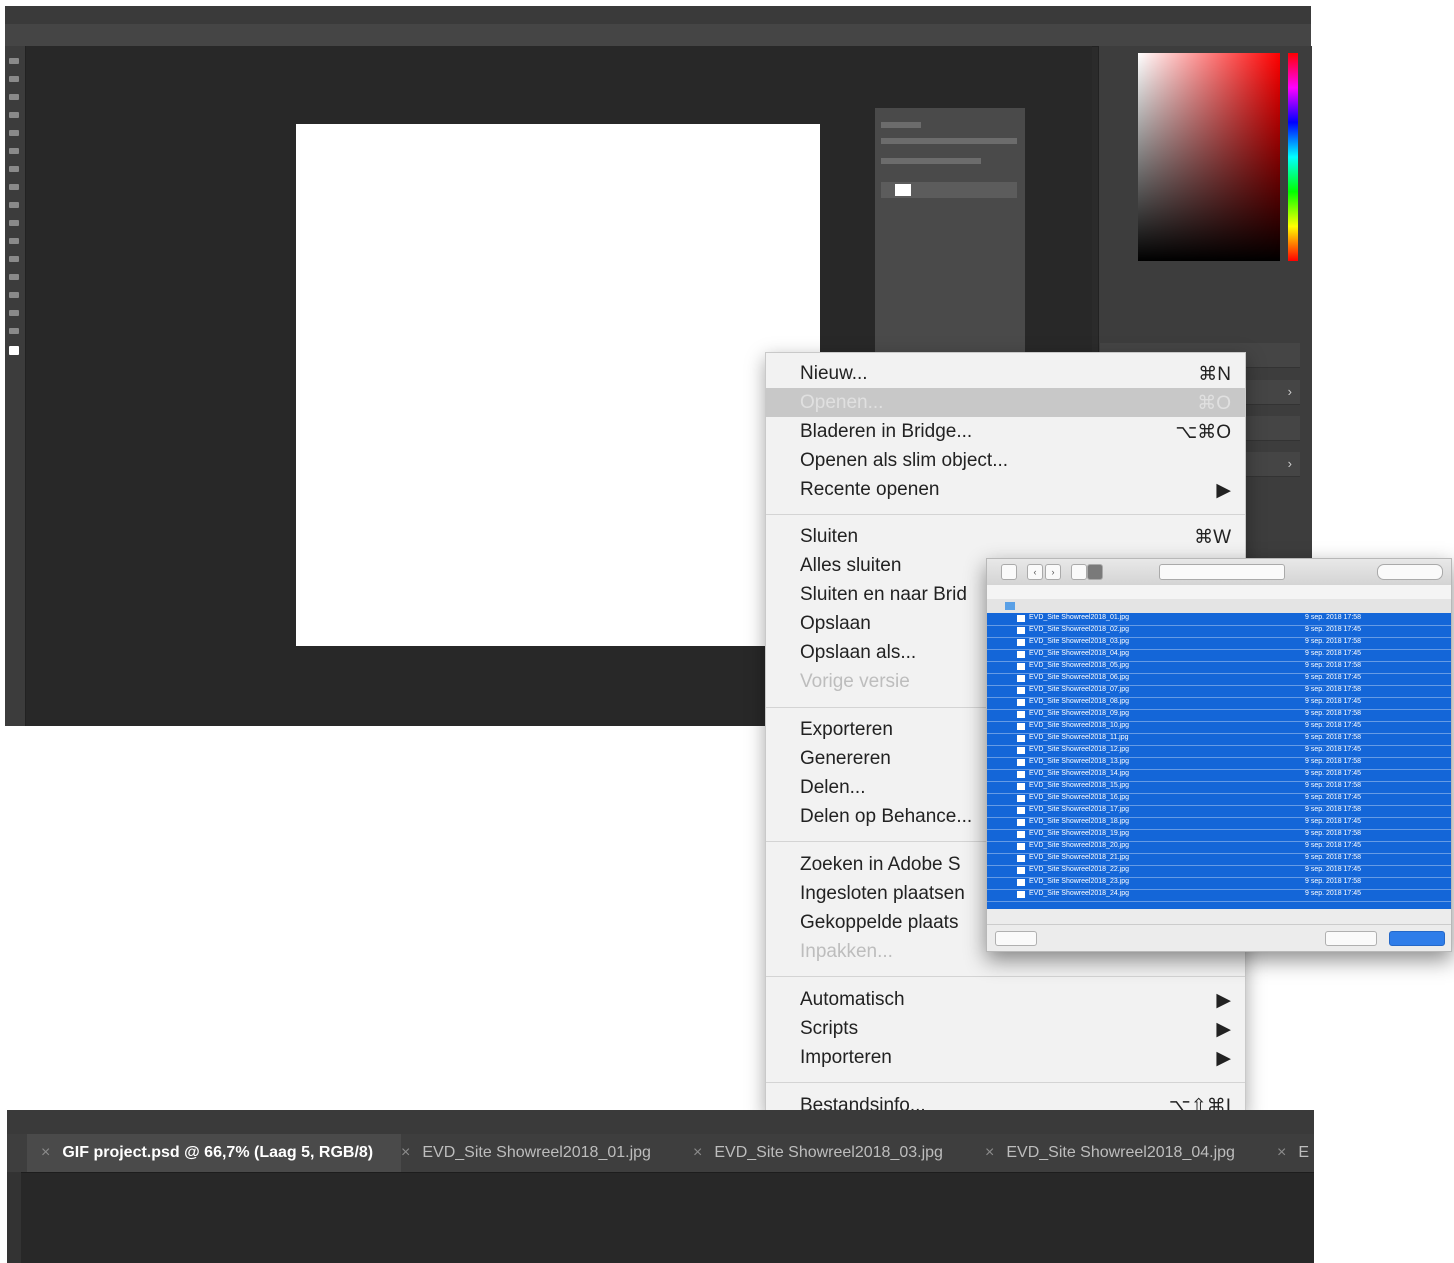 This screenshot has width=1454, height=1263. What do you see at coordinates (1005, 431) in the screenshot?
I see `menu-item-bladeren-in-bridge: Bladeren in Bridge... ⌥⌘O` at bounding box center [1005, 431].